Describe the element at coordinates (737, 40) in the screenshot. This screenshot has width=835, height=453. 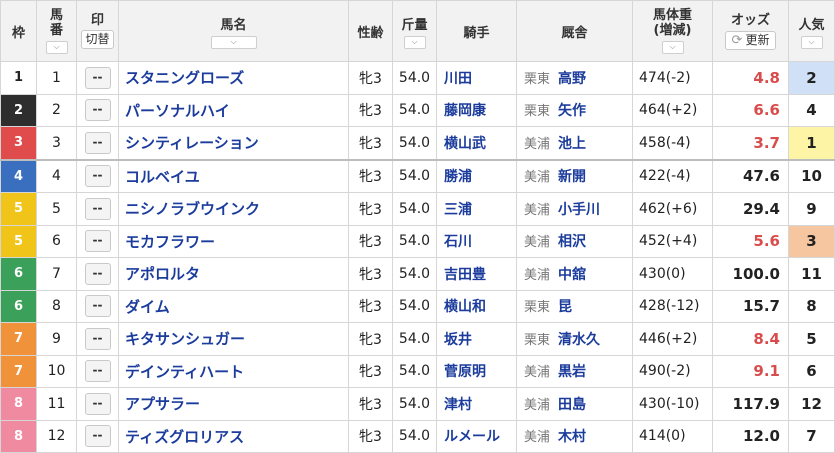
I see `refresh-icon: ⟳` at that location.